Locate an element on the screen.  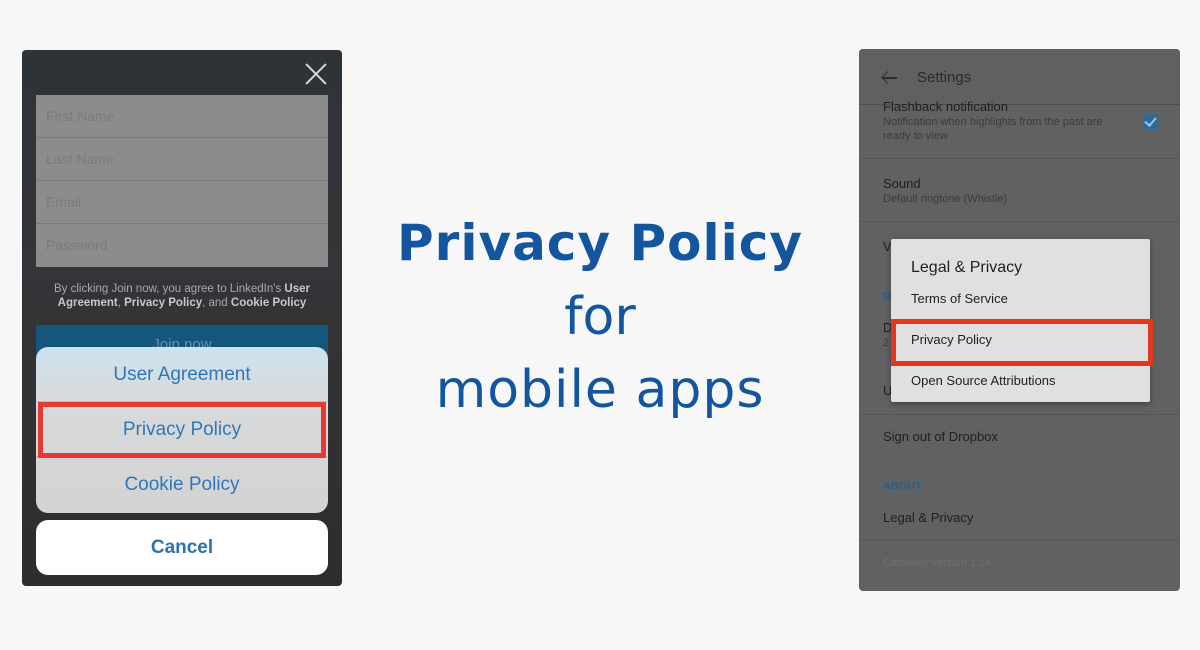
email-field: Email is located at coordinates (182, 202).